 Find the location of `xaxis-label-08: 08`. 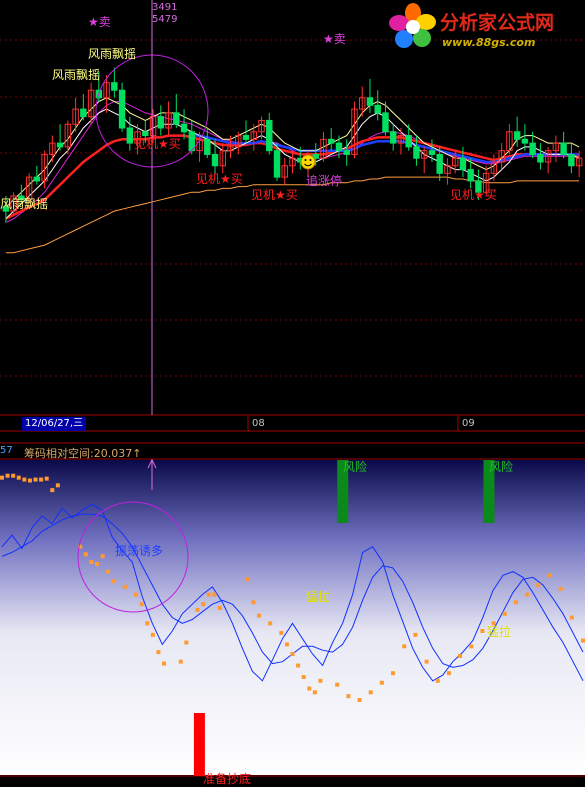

xaxis-label-08: 08 is located at coordinates (258, 423).